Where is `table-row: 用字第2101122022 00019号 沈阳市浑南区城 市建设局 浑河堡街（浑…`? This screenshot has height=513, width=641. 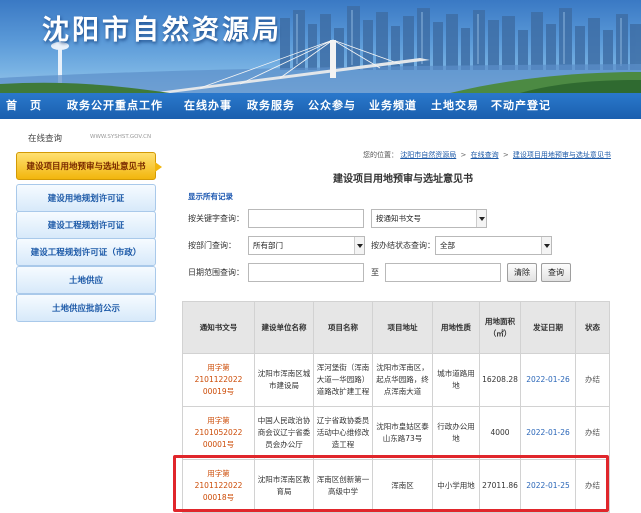
table-row: 用字第2101122022 00019号 沈阳市浑南区城 市建设局 浑河堡街（浑… is located at coordinates (396, 380).